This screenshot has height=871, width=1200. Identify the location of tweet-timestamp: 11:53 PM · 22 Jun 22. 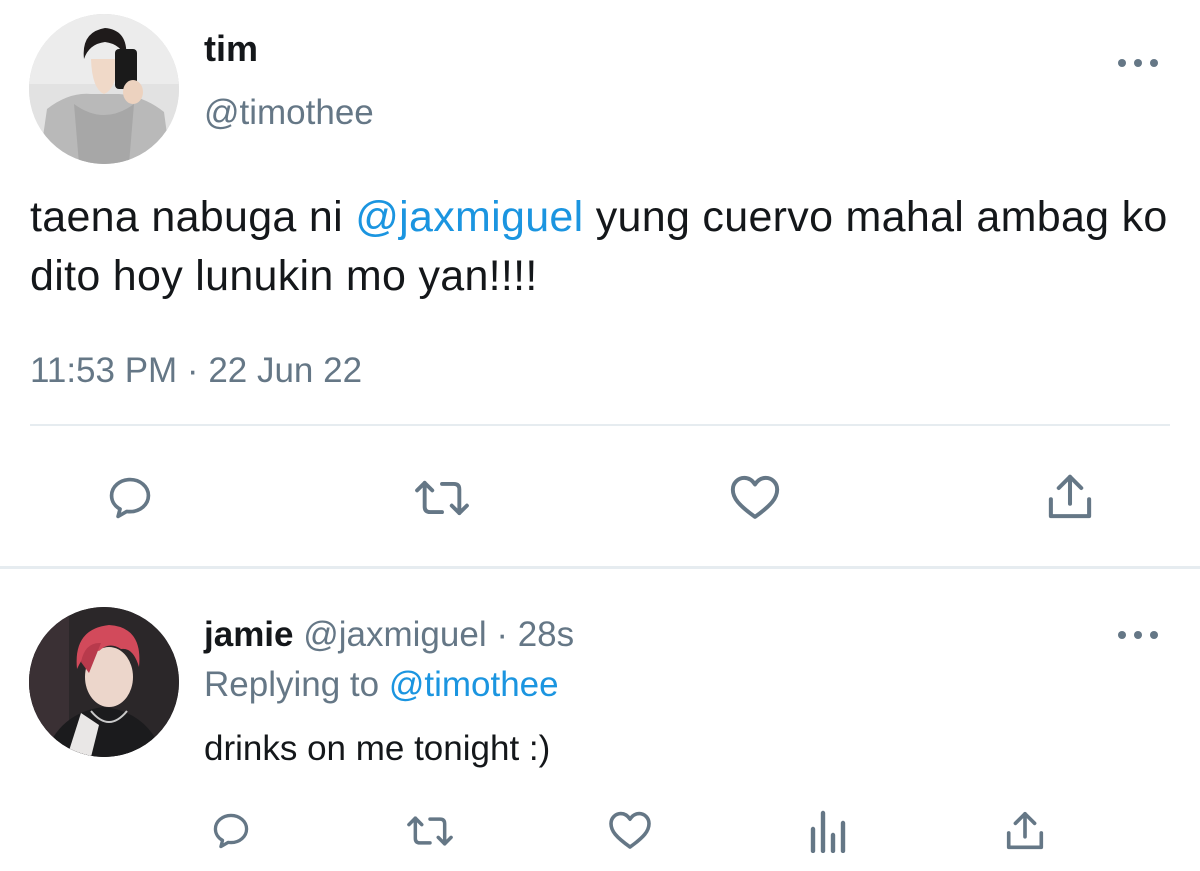
(196, 371).